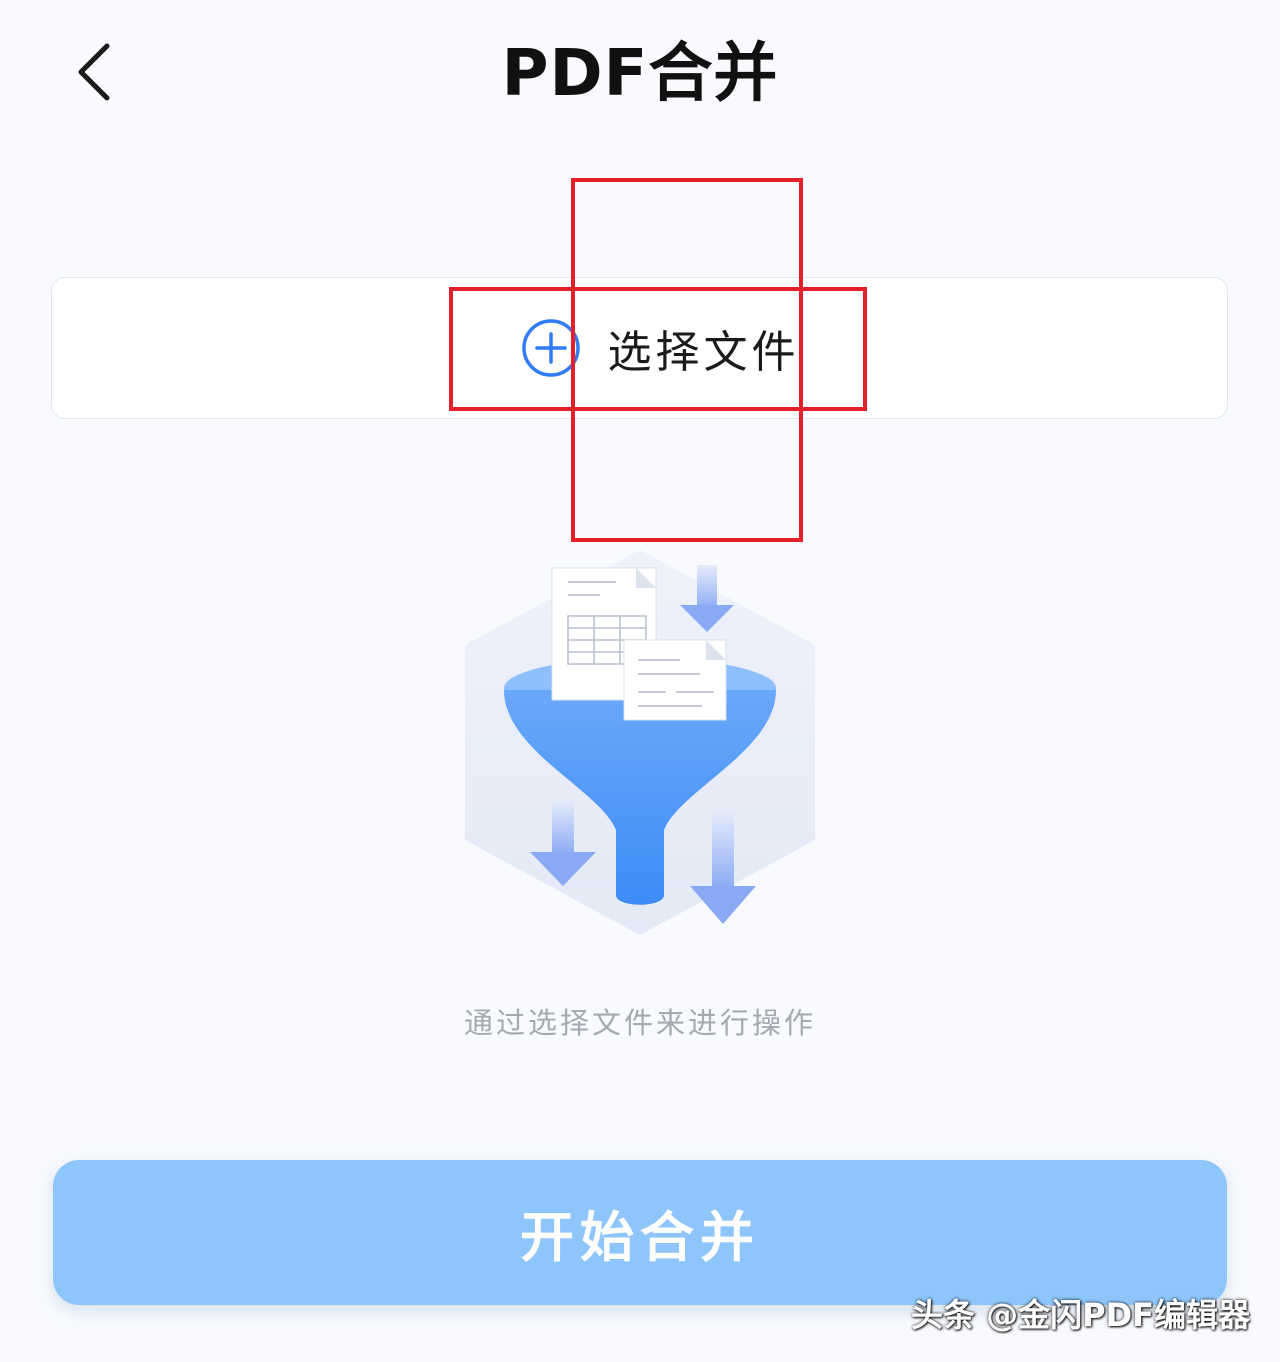  What do you see at coordinates (640, 74) in the screenshot?
I see `page-title: PDF合并` at bounding box center [640, 74].